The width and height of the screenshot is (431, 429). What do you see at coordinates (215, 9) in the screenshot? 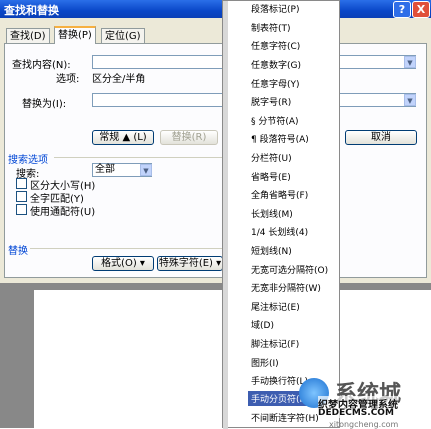
I see `title-bar: 查找和替换 ? X` at bounding box center [215, 9].